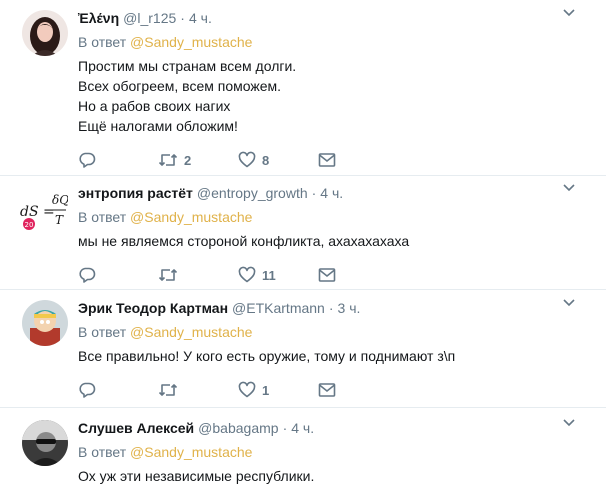 The width and height of the screenshot is (606, 485). What do you see at coordinates (158, 126) in the screenshot?
I see `tweet-text-line: Ещё налогами обложим!` at bounding box center [158, 126].